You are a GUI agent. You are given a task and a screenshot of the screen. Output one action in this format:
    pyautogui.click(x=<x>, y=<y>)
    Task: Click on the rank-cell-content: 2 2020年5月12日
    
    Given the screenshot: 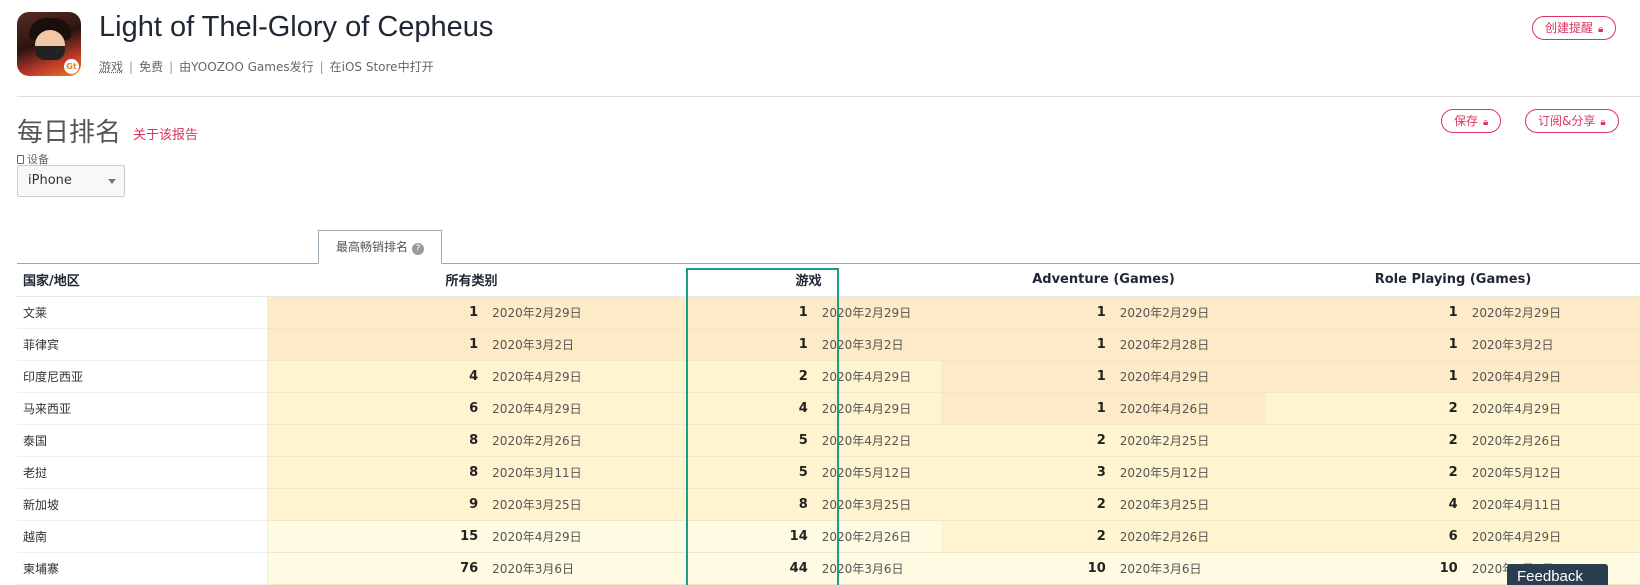 What is the action you would take?
    pyautogui.click(x=1453, y=472)
    